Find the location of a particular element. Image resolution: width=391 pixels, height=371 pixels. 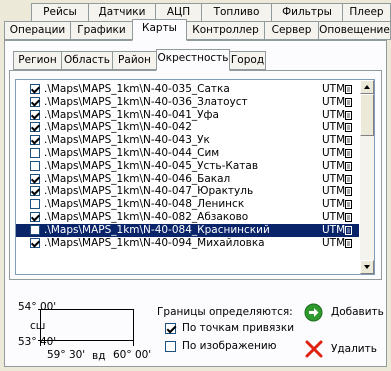

by-points-checkbox is located at coordinates (170, 328).